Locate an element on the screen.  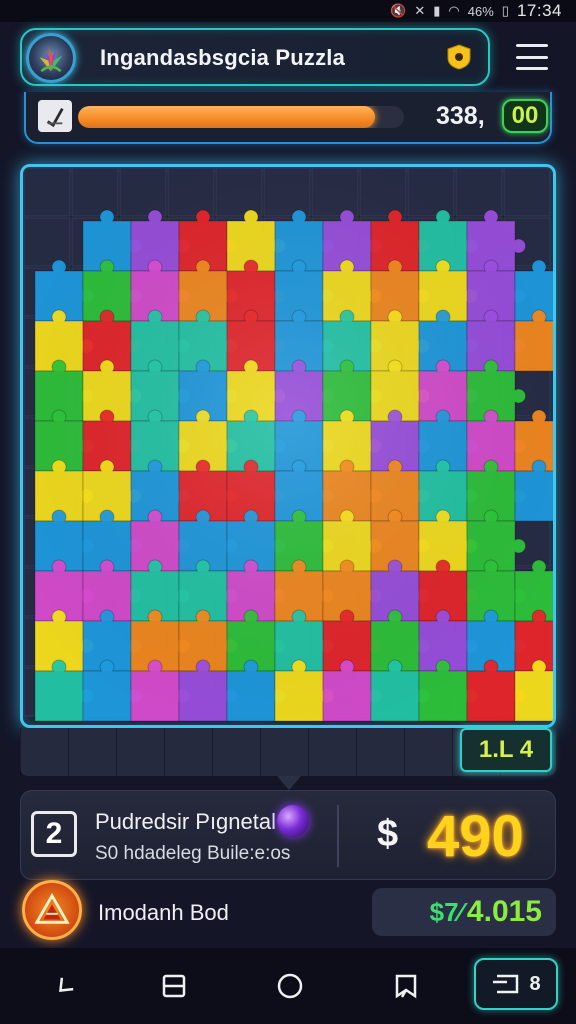
progress-row: 338, 00 is located at coordinates (288, 118).